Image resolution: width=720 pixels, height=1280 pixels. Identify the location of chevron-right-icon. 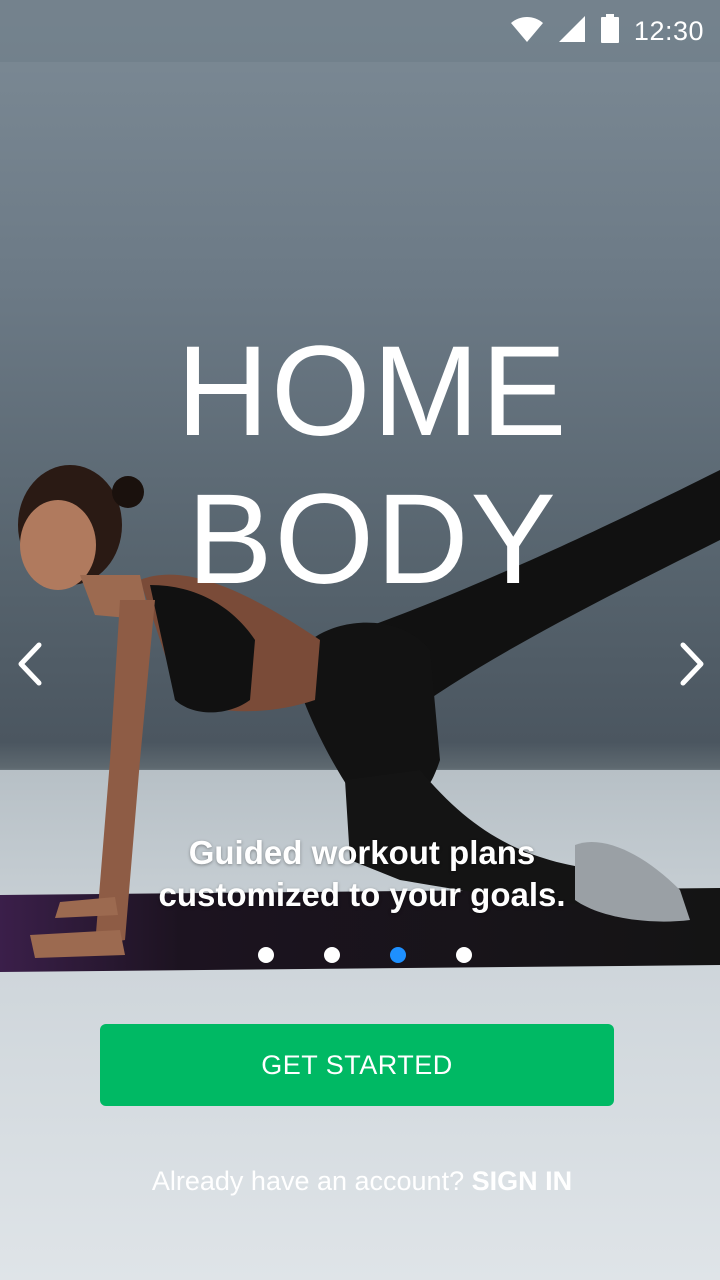
(692, 666).